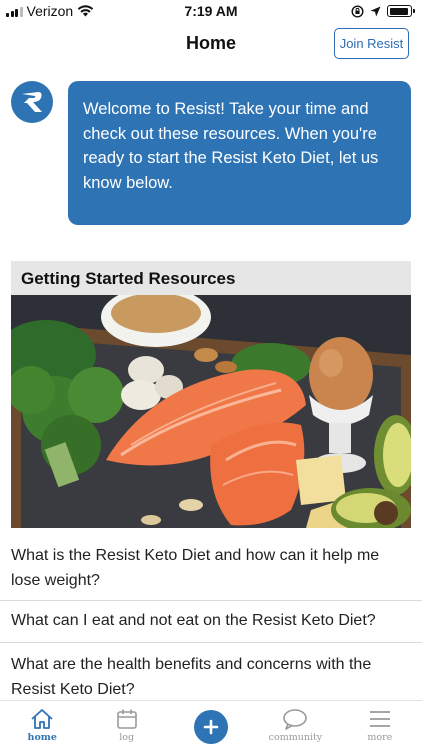  I want to click on chat-bubble-icon, so click(295, 719).